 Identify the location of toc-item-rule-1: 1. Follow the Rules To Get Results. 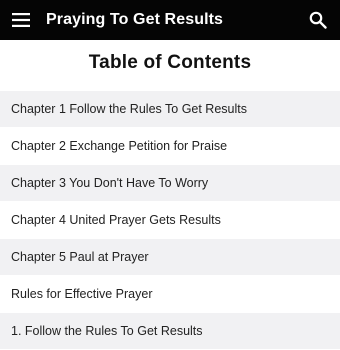
(170, 331).